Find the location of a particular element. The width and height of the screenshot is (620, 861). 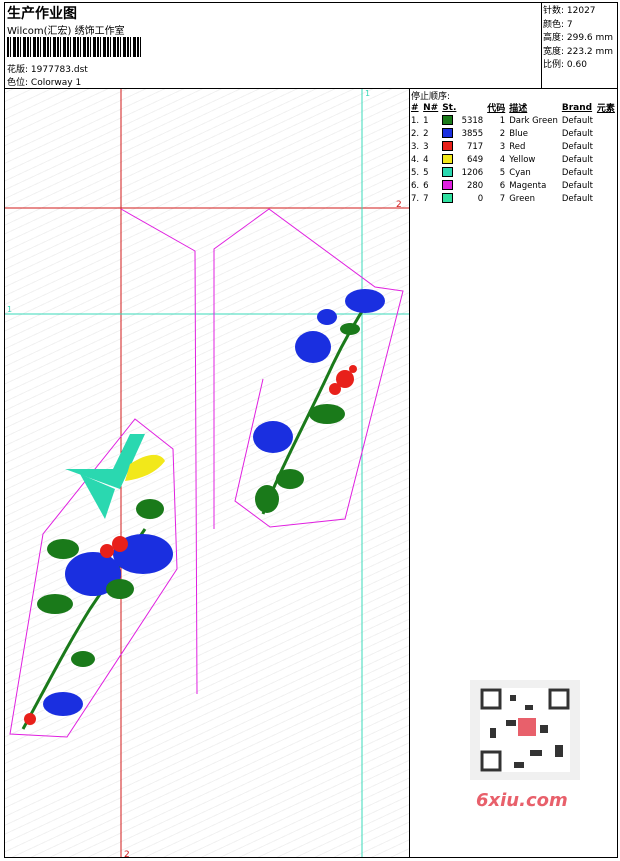

row-code: 2 is located at coordinates (502, 133).